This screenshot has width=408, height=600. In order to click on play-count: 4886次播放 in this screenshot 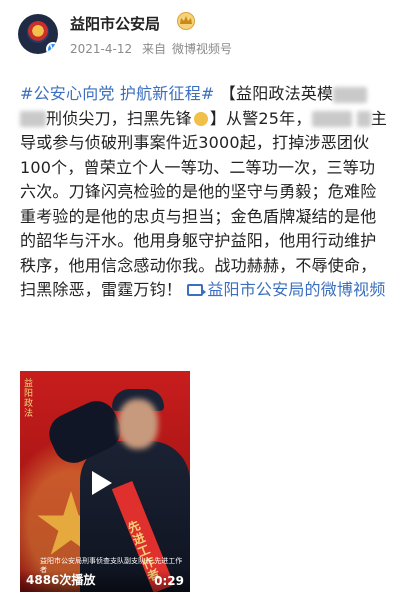, I will do `click(61, 580)`.